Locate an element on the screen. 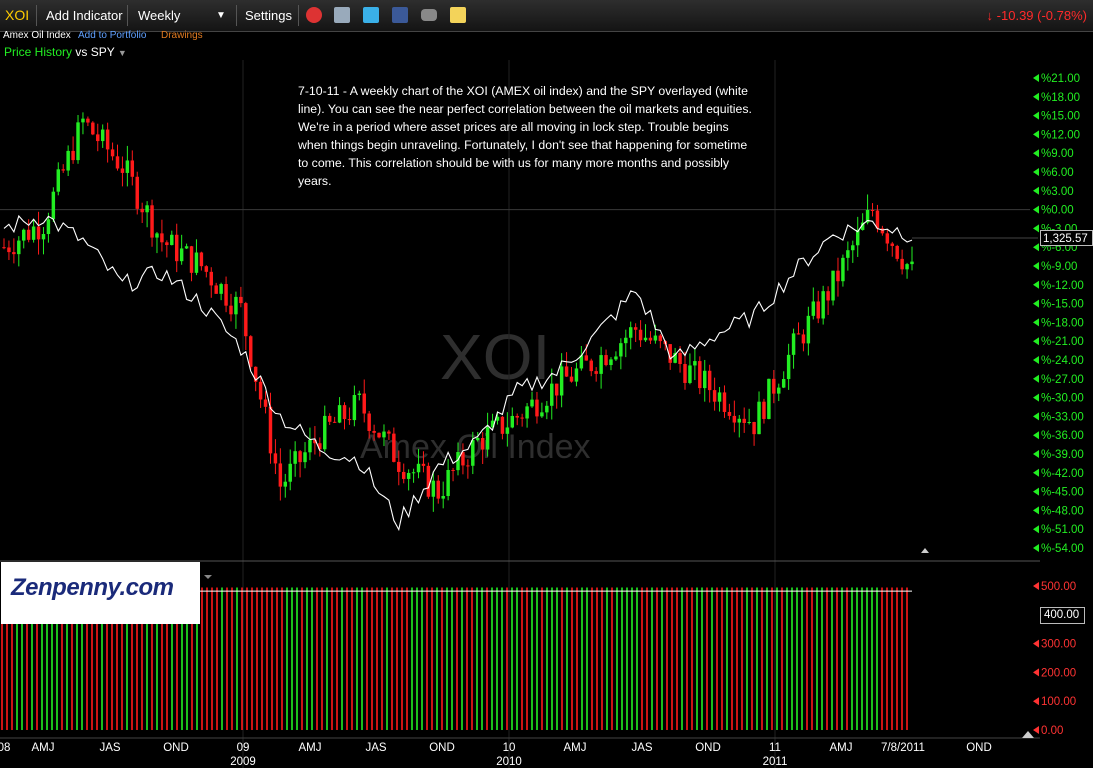 This screenshot has width=1093, height=768. pct-tick-label: %-9.00 is located at coordinates (1059, 267).